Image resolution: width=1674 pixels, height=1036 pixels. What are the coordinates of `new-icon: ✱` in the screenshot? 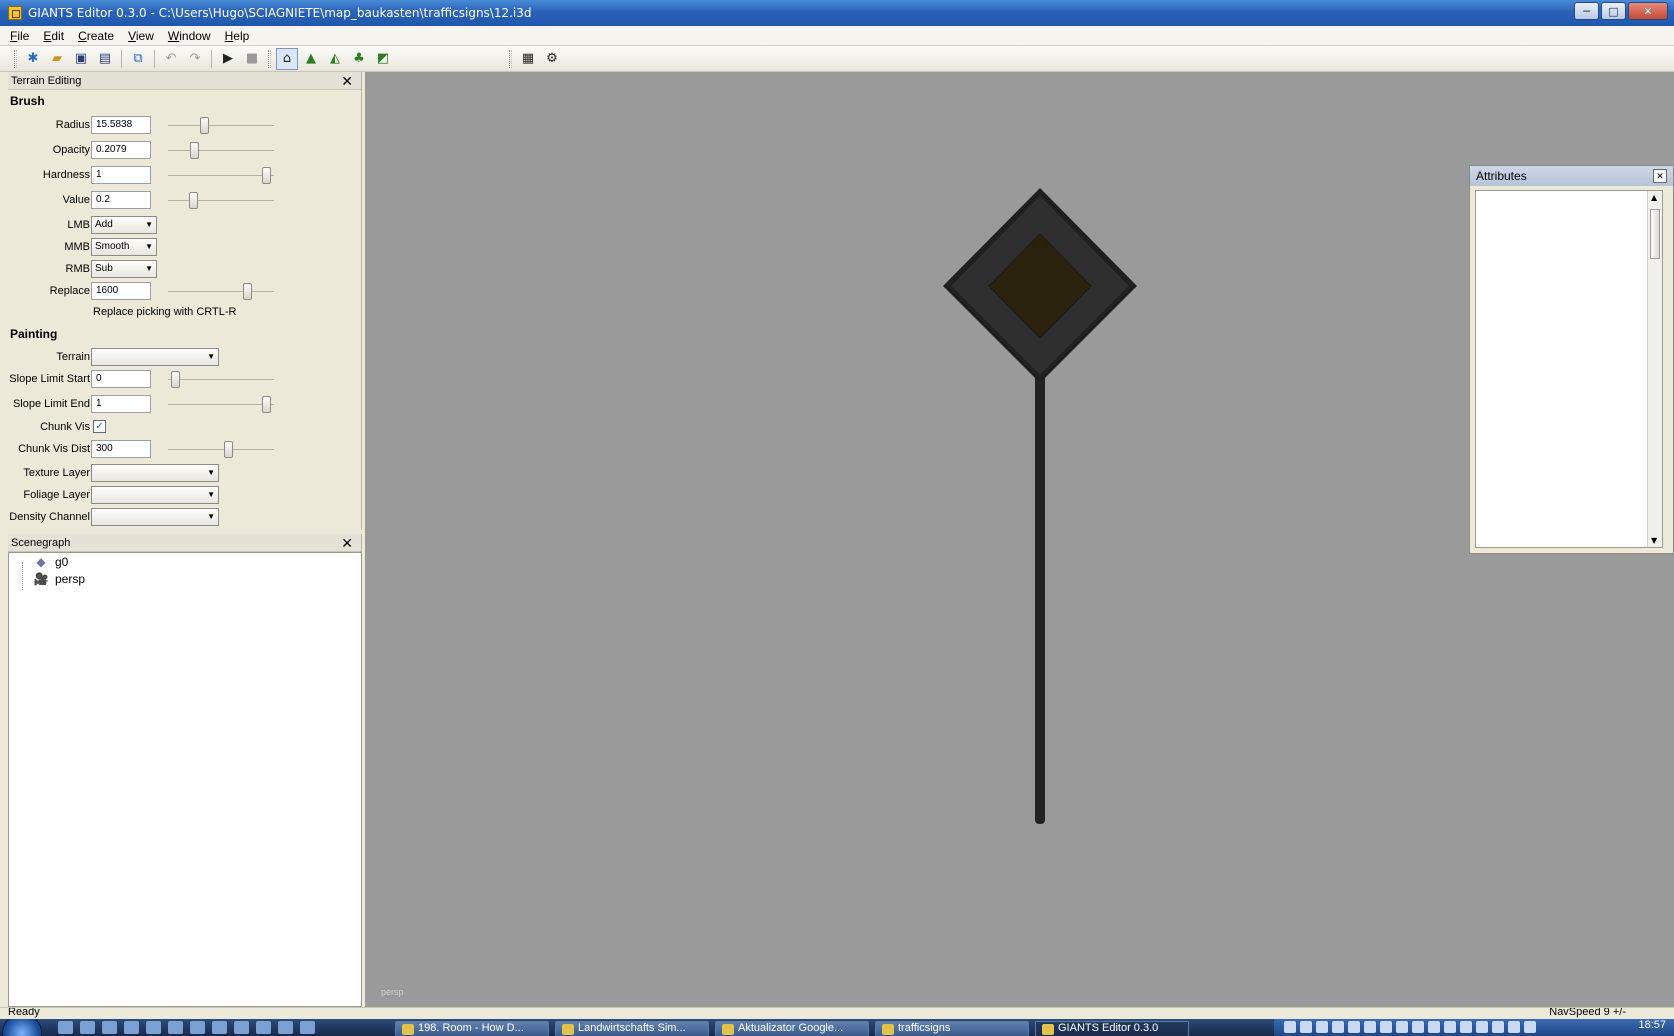 It's located at (33, 59).